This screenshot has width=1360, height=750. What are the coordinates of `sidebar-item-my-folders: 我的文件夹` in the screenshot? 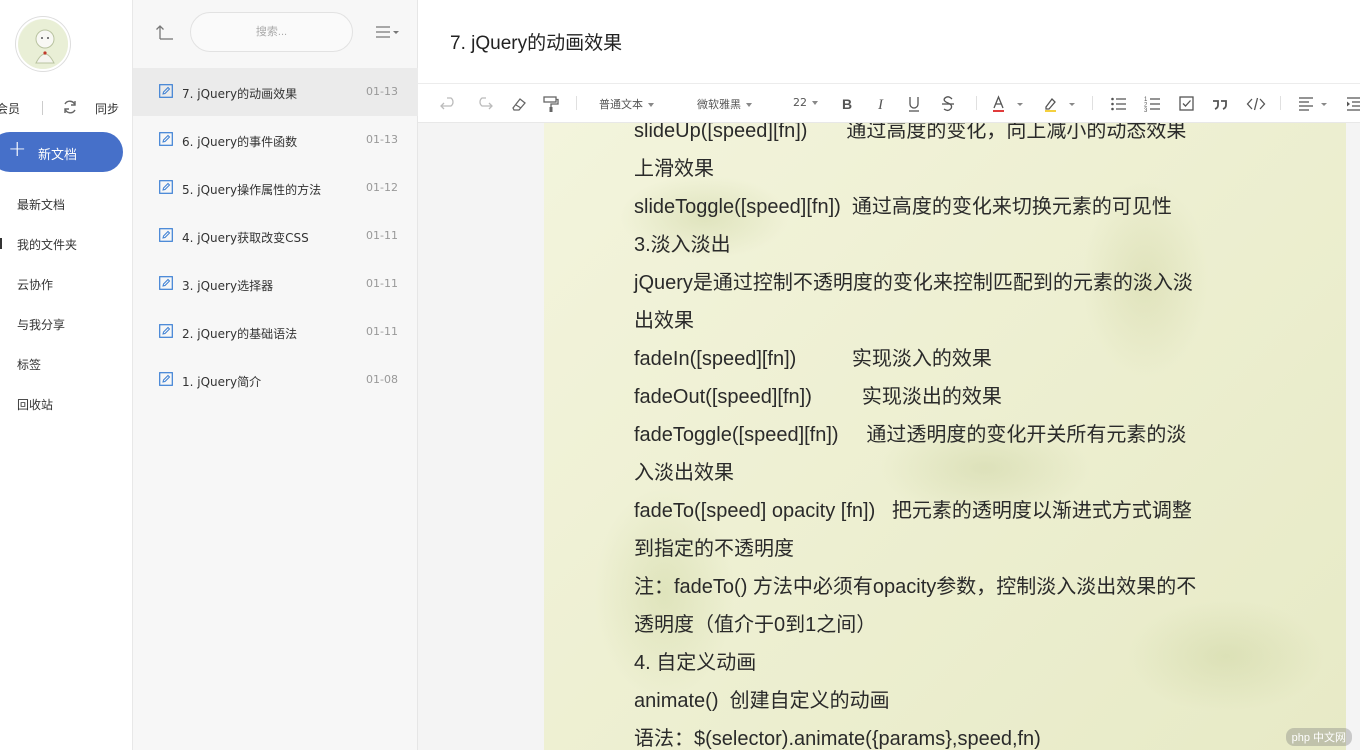 It's located at (66, 250).